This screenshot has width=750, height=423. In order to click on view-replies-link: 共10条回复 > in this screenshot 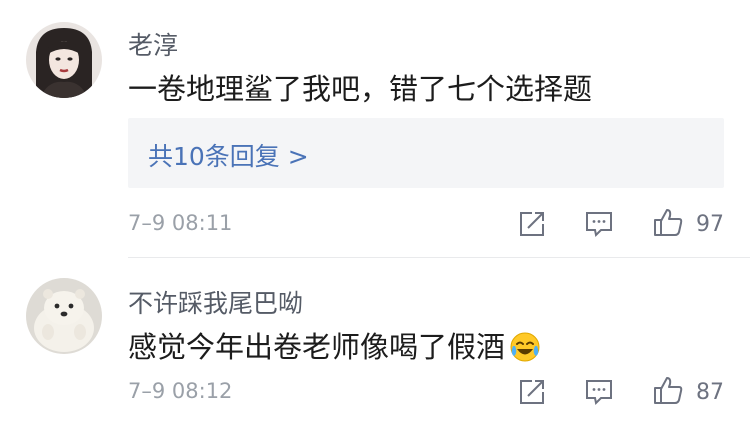, I will do `click(228, 155)`.